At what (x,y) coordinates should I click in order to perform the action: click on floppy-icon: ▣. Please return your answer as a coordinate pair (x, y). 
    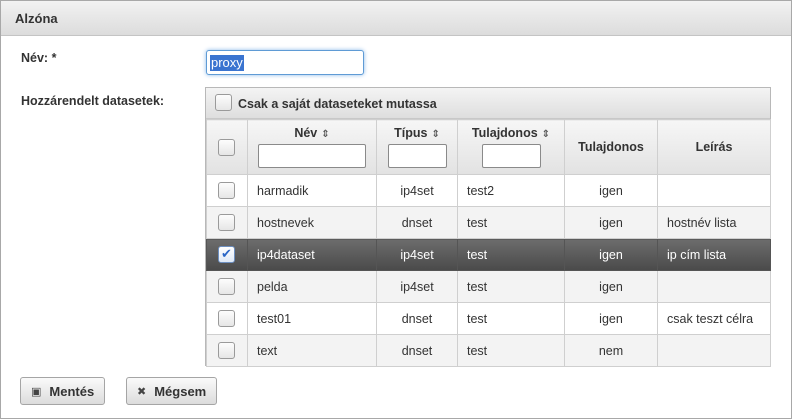
    Looking at the image, I should click on (36, 391).